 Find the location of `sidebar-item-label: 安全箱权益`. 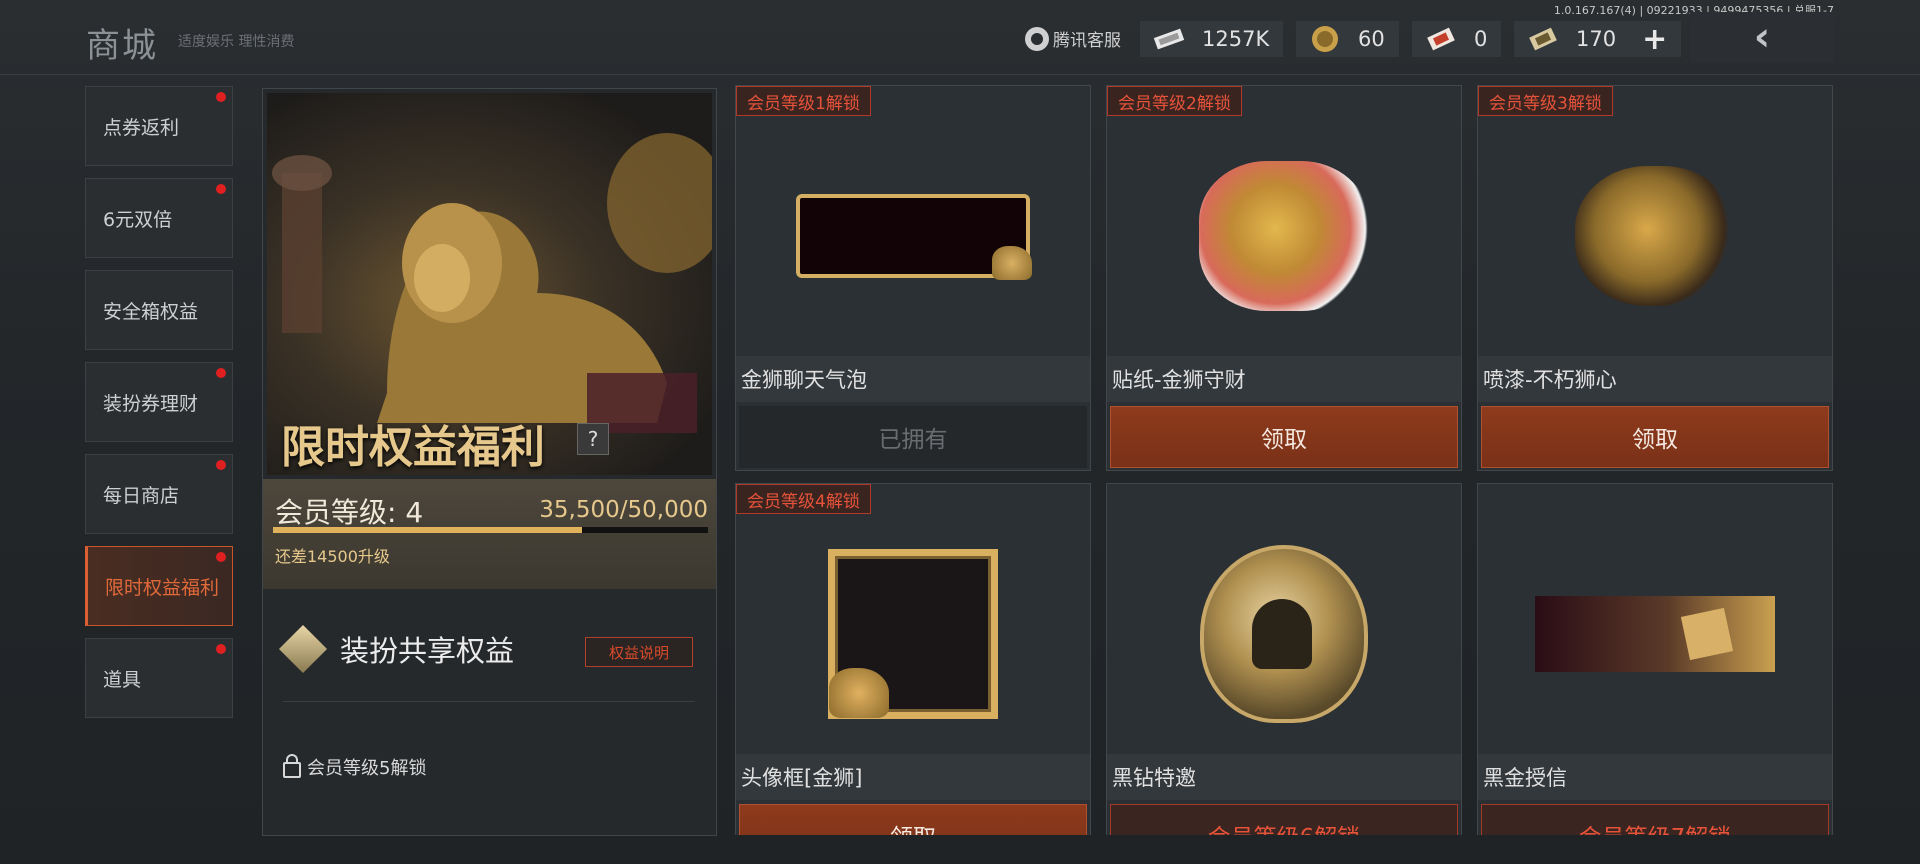

sidebar-item-label: 安全箱权益 is located at coordinates (151, 311).